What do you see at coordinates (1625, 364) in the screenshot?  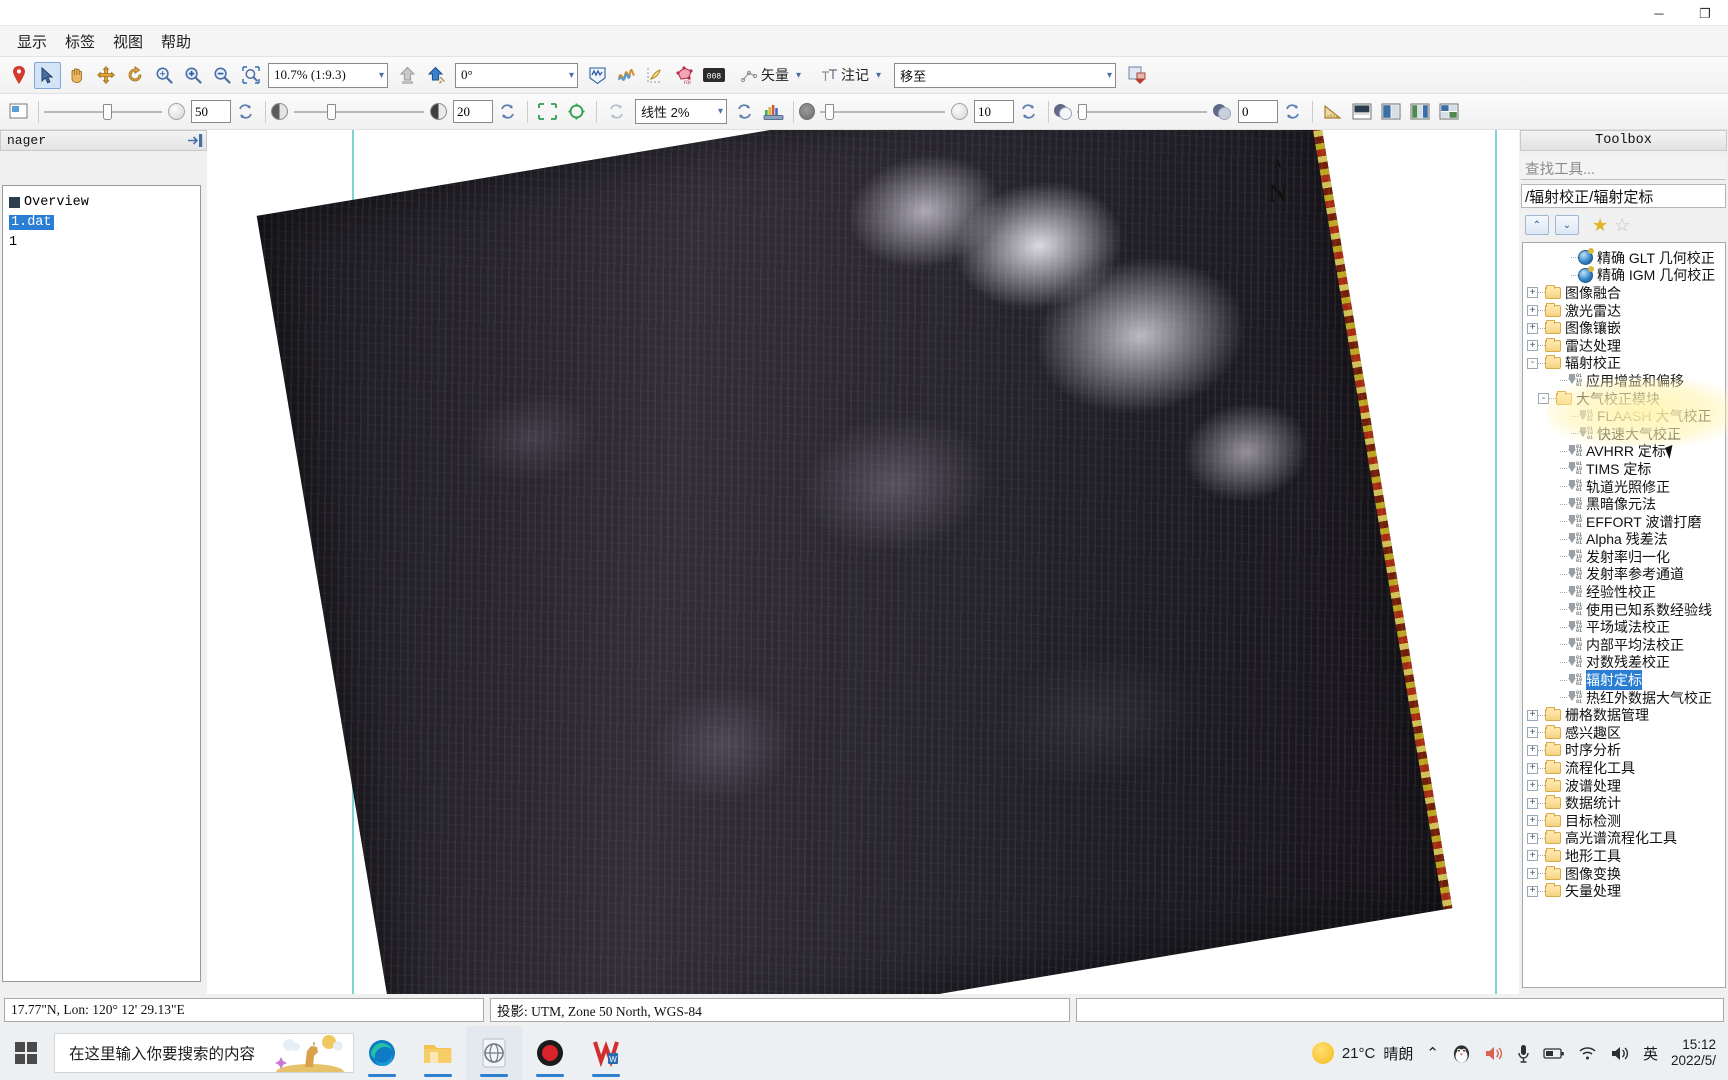 I see `folder-radiometric-correction: - 辐射校正` at bounding box center [1625, 364].